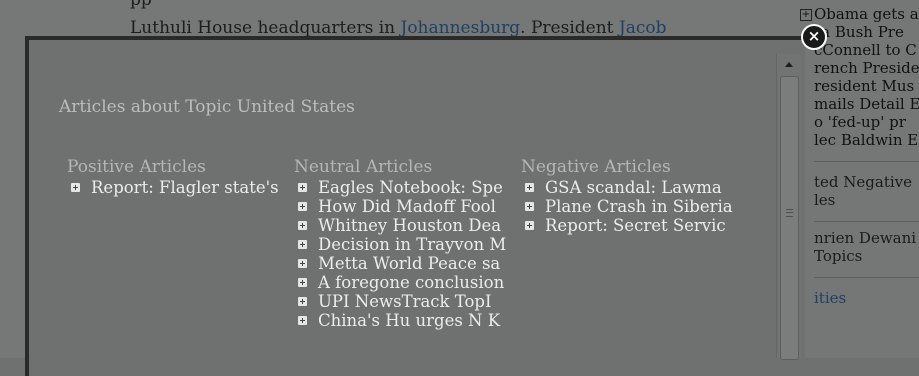  What do you see at coordinates (596, 167) in the screenshot?
I see `negative-articles-heading: Negative Articles` at bounding box center [596, 167].